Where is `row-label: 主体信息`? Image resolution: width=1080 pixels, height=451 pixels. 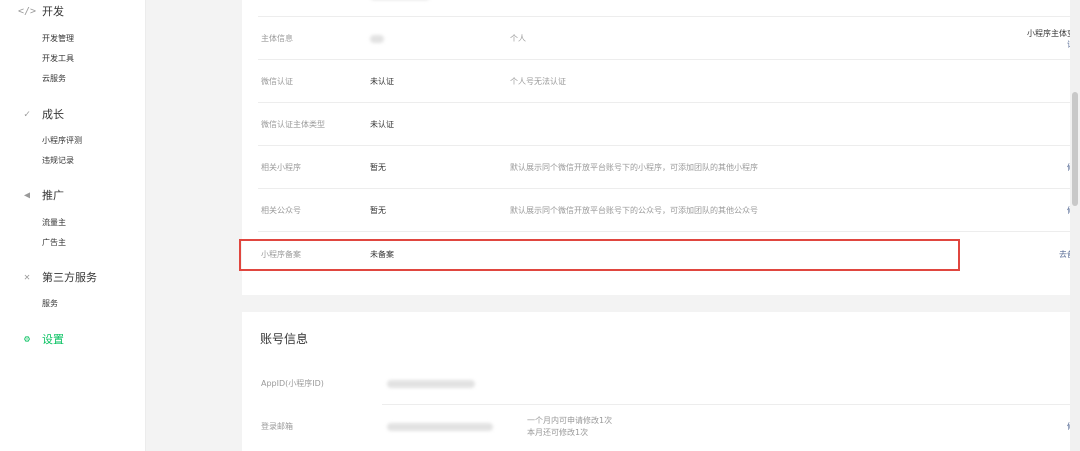
row-label: 主体信息 is located at coordinates (277, 38).